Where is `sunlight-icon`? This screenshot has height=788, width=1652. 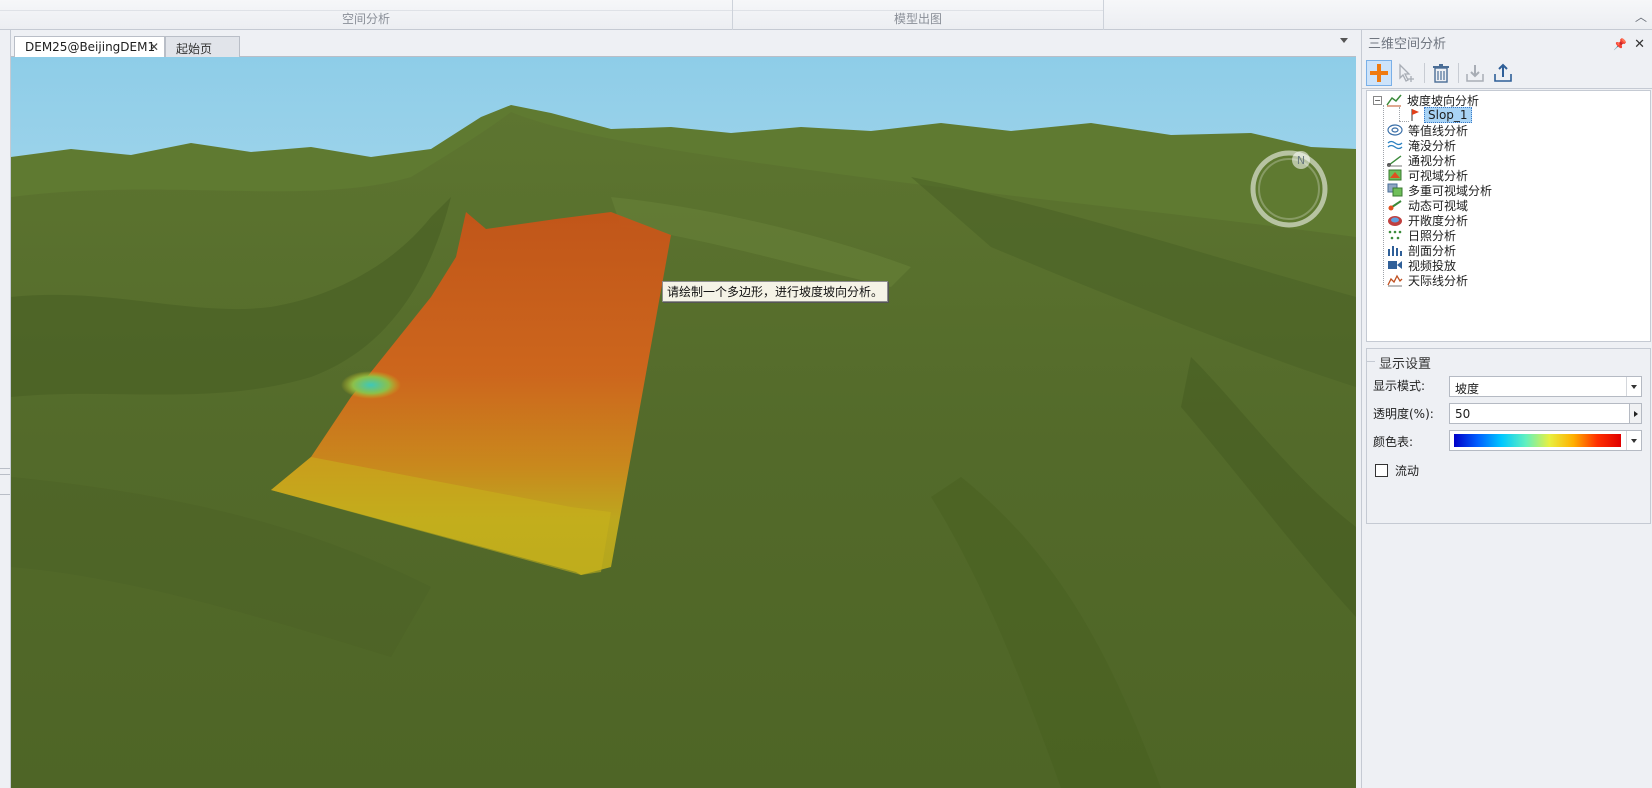
sunlight-icon is located at coordinates (1395, 235).